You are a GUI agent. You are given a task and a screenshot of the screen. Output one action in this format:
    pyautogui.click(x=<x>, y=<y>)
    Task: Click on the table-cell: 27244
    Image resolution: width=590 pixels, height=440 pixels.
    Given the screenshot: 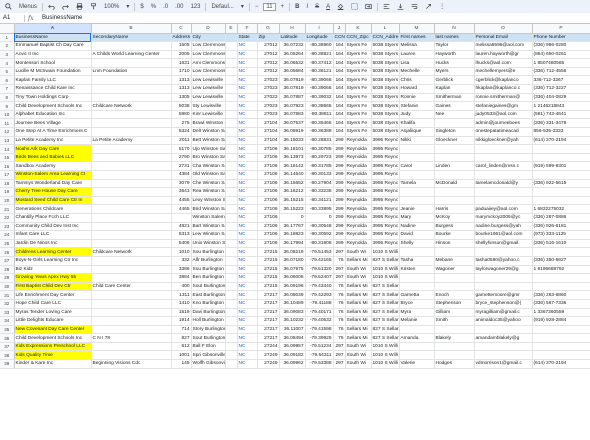 What is the action you would take?
    pyautogui.click(x=268, y=347)
    